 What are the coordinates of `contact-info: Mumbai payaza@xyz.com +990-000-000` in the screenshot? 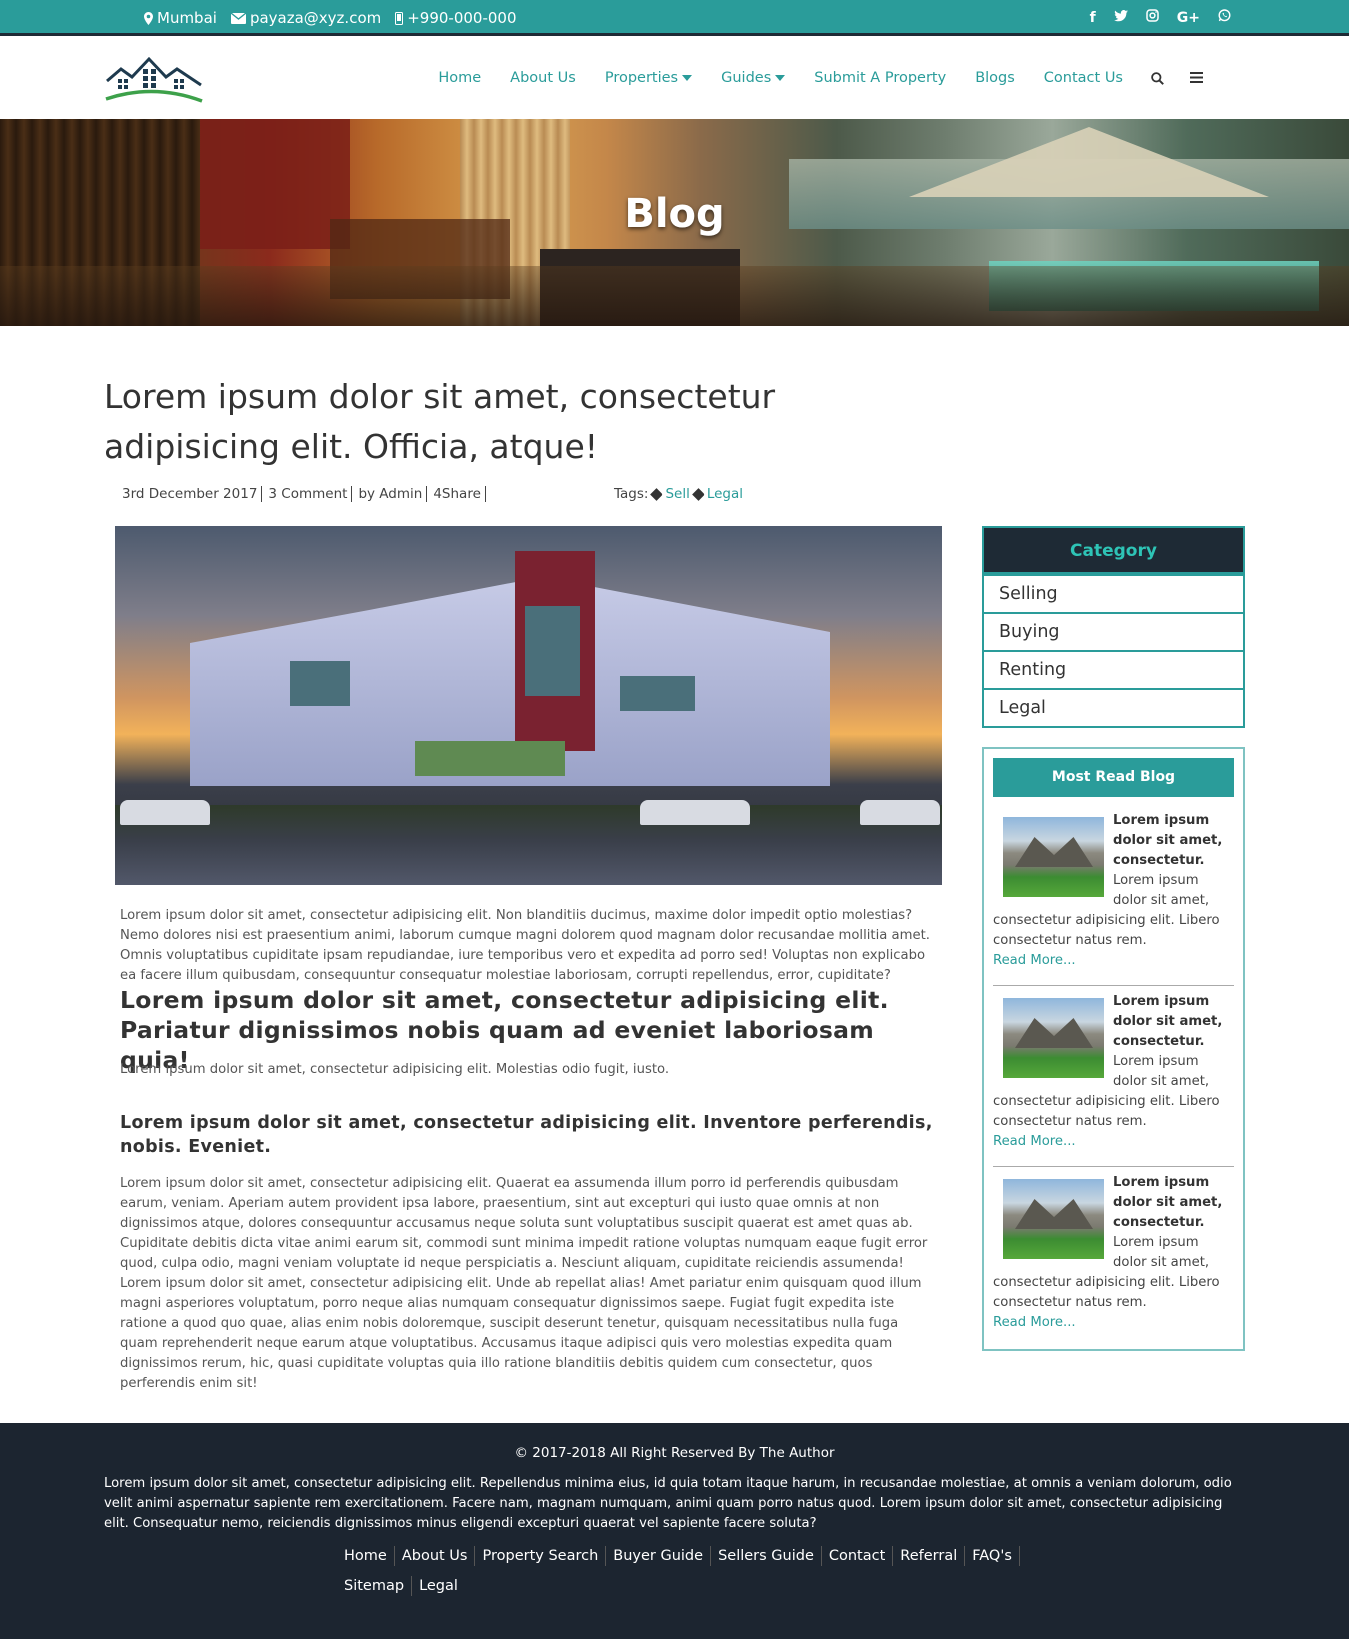 It's located at (330, 18).